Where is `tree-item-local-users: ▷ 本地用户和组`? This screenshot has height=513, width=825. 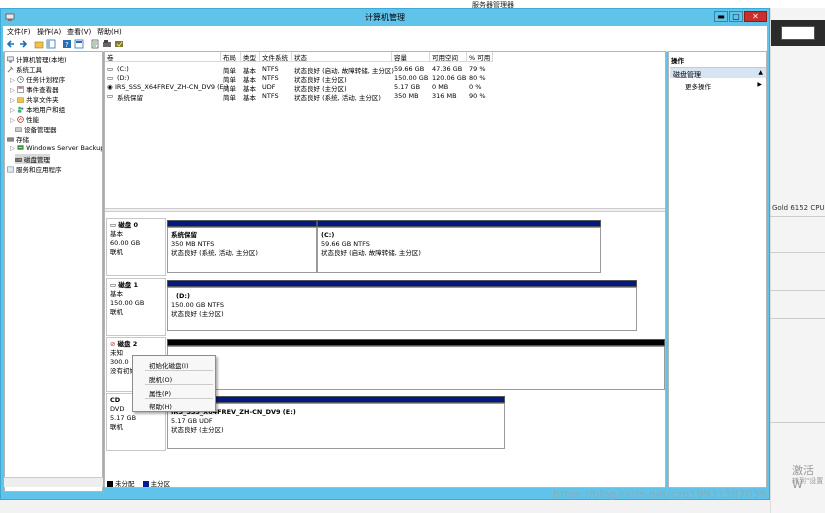
tree-item-local-users: ▷ 本地用户和组 is located at coordinates (37, 109).